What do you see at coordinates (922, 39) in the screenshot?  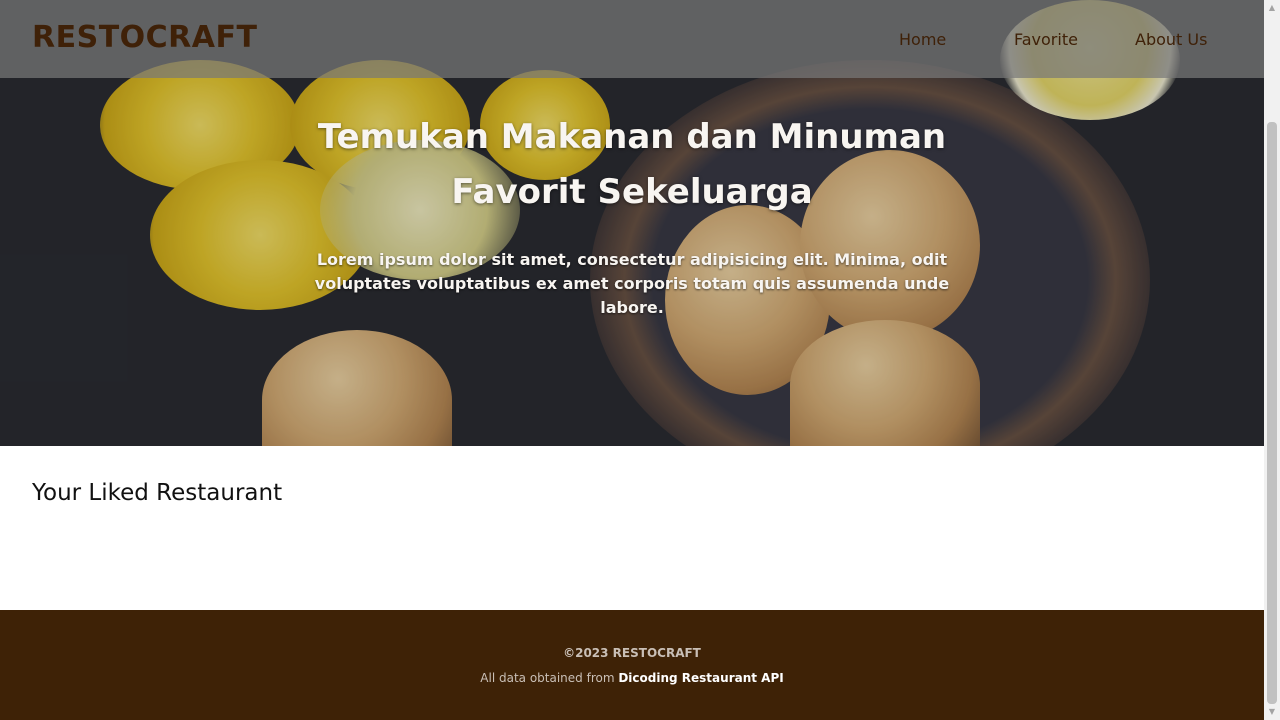 I see `nav-link-home: Home` at bounding box center [922, 39].